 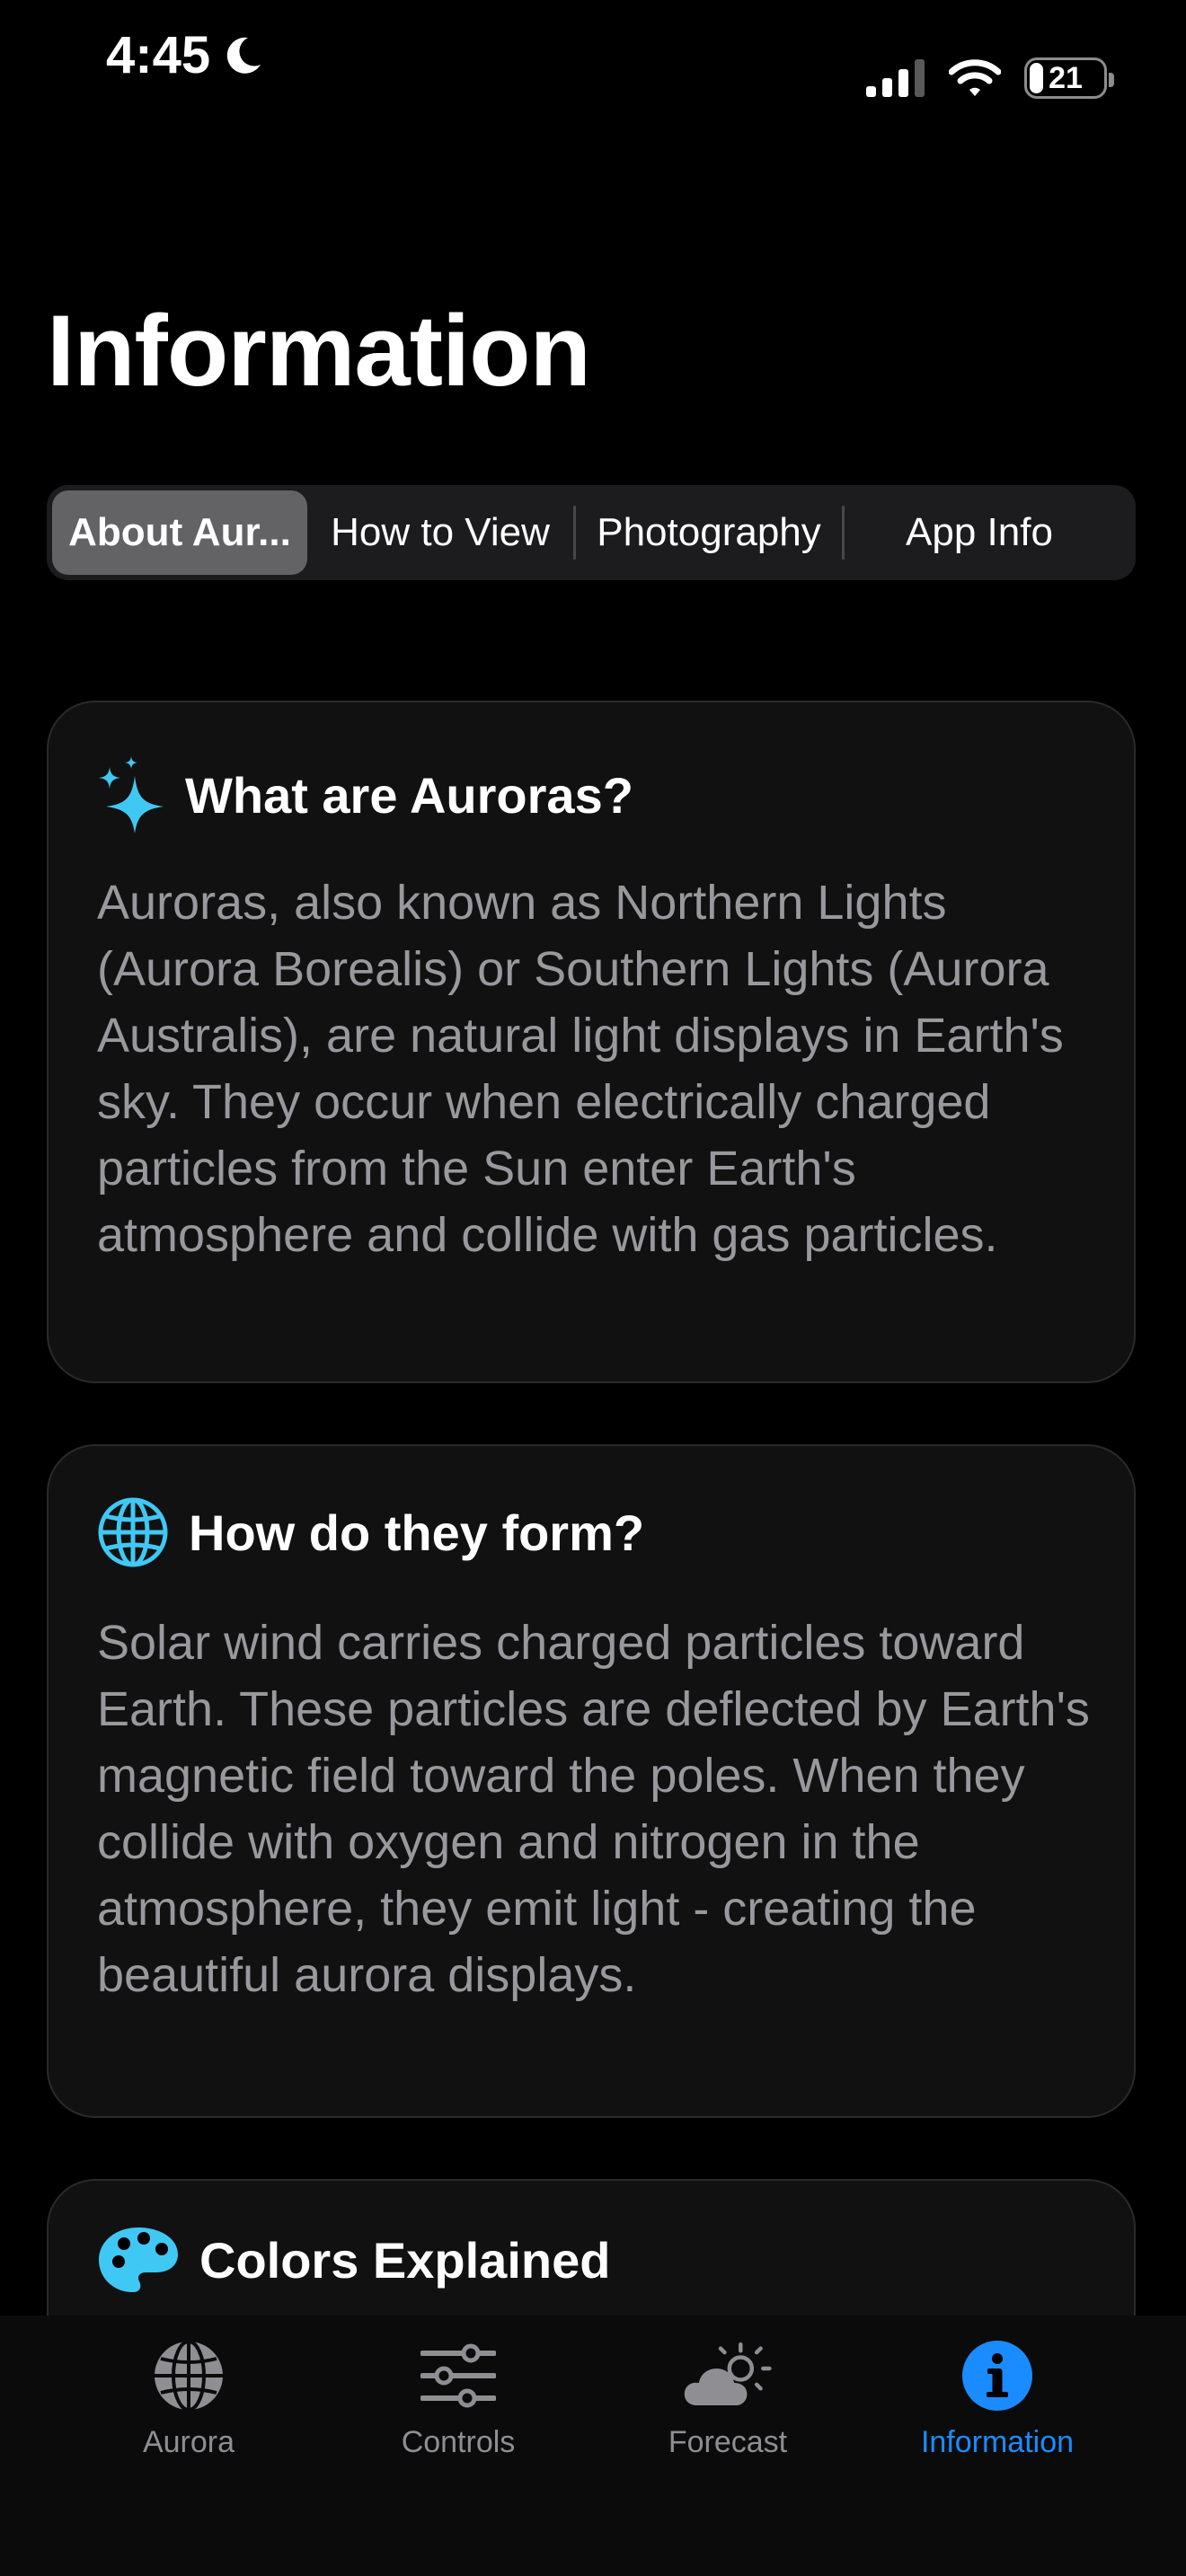 What do you see at coordinates (158, 55) in the screenshot?
I see `status-time-text: 4:45` at bounding box center [158, 55].